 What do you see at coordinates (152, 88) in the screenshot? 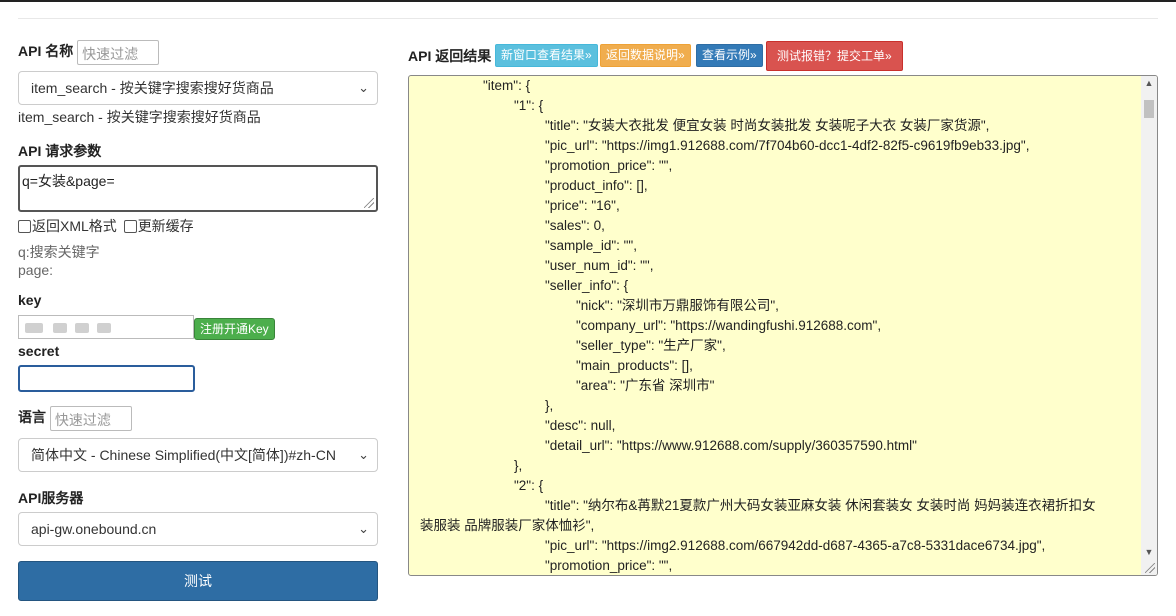
I see `api-select-value: item_search - 按关键字搜索搜好货商品` at bounding box center [152, 88].